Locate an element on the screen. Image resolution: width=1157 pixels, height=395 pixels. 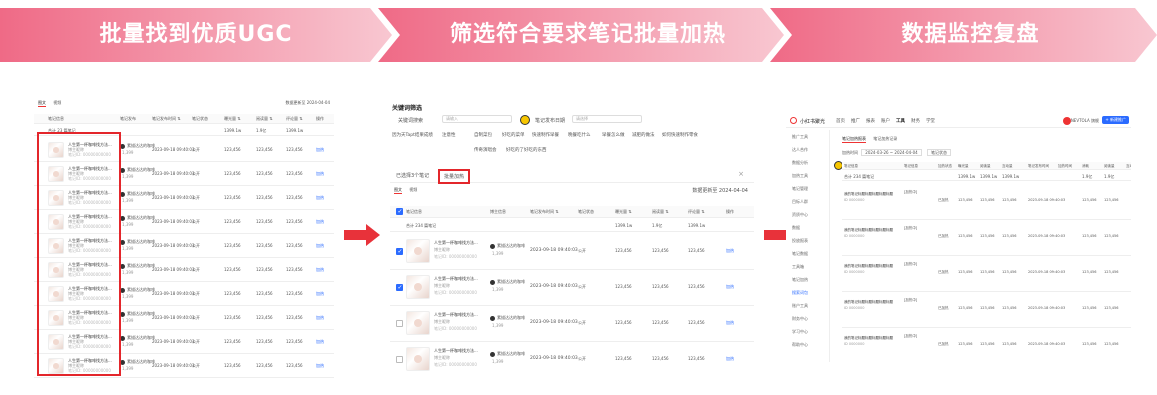
date-range-picker: 2024-03-26 ~ 2024-04-04 is located at coordinates (891, 152).